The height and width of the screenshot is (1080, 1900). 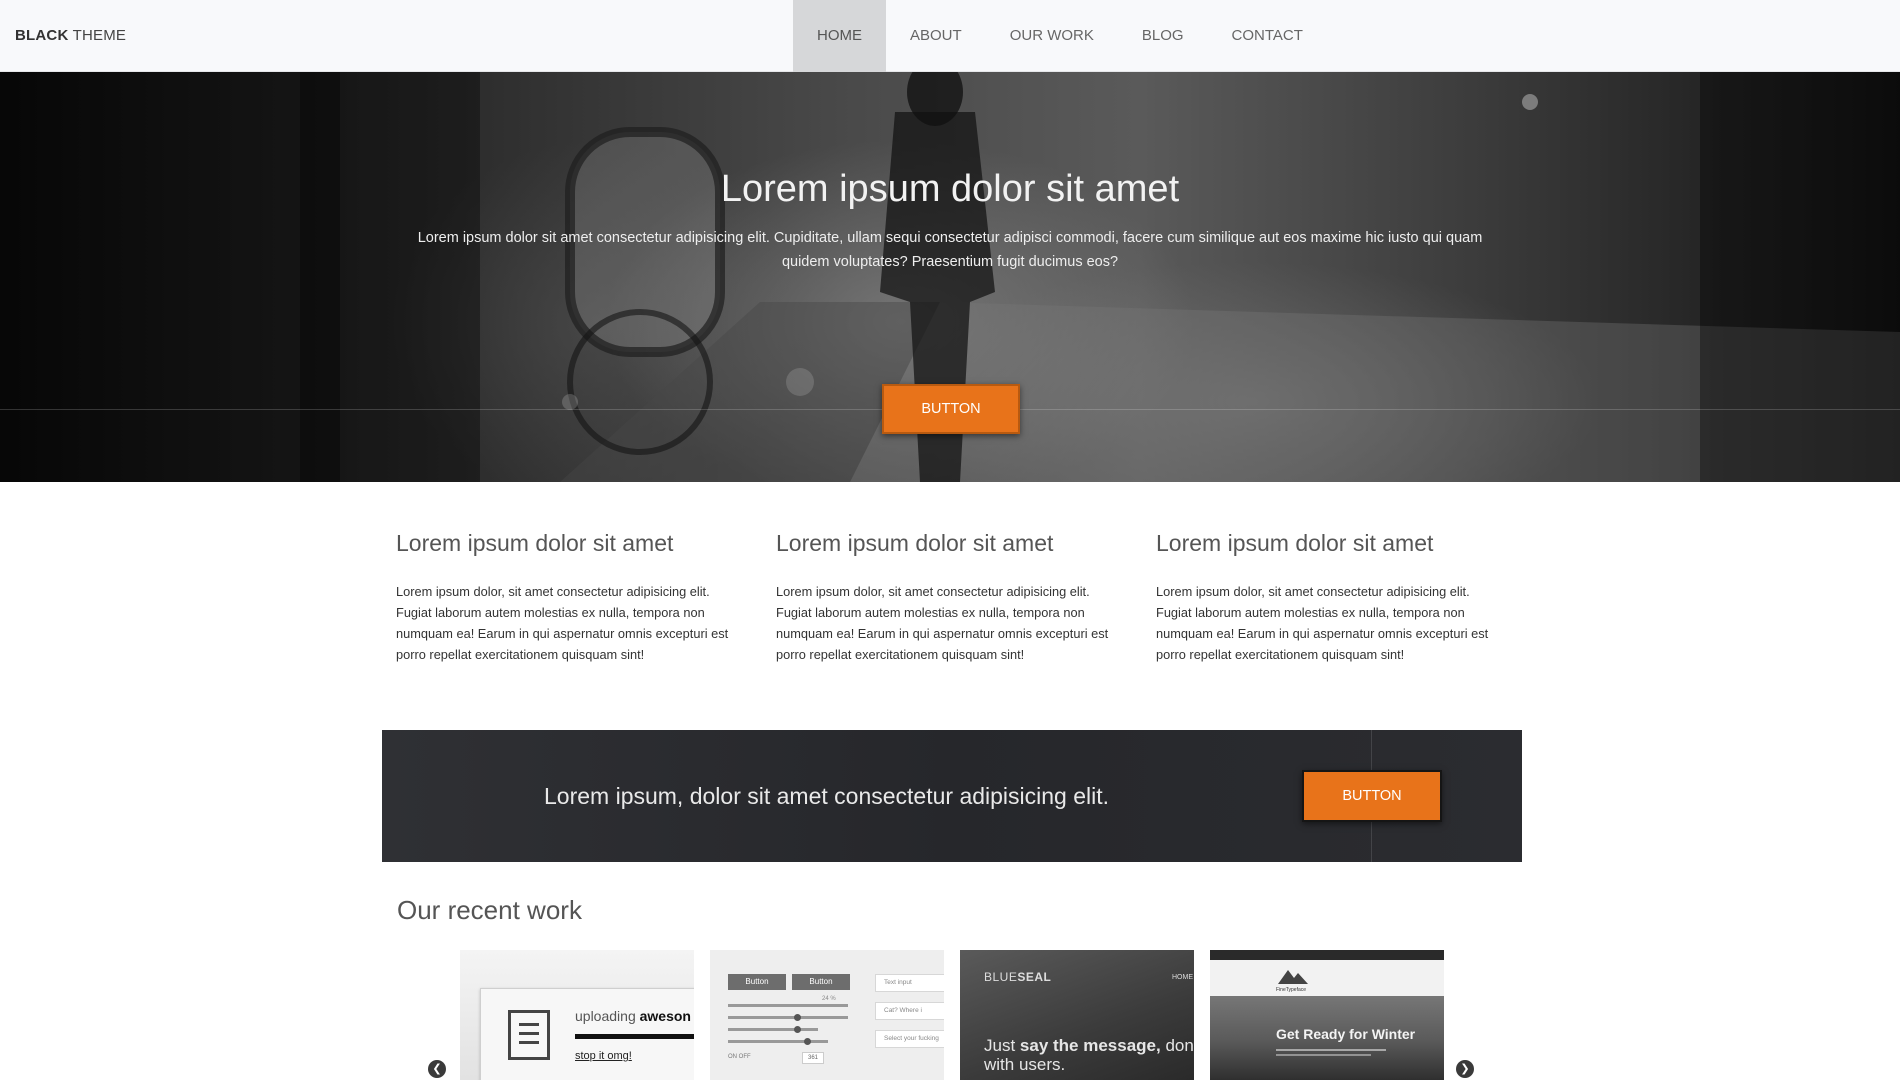 What do you see at coordinates (1163, 36) in the screenshot?
I see `nav-item-blog: BLOG` at bounding box center [1163, 36].